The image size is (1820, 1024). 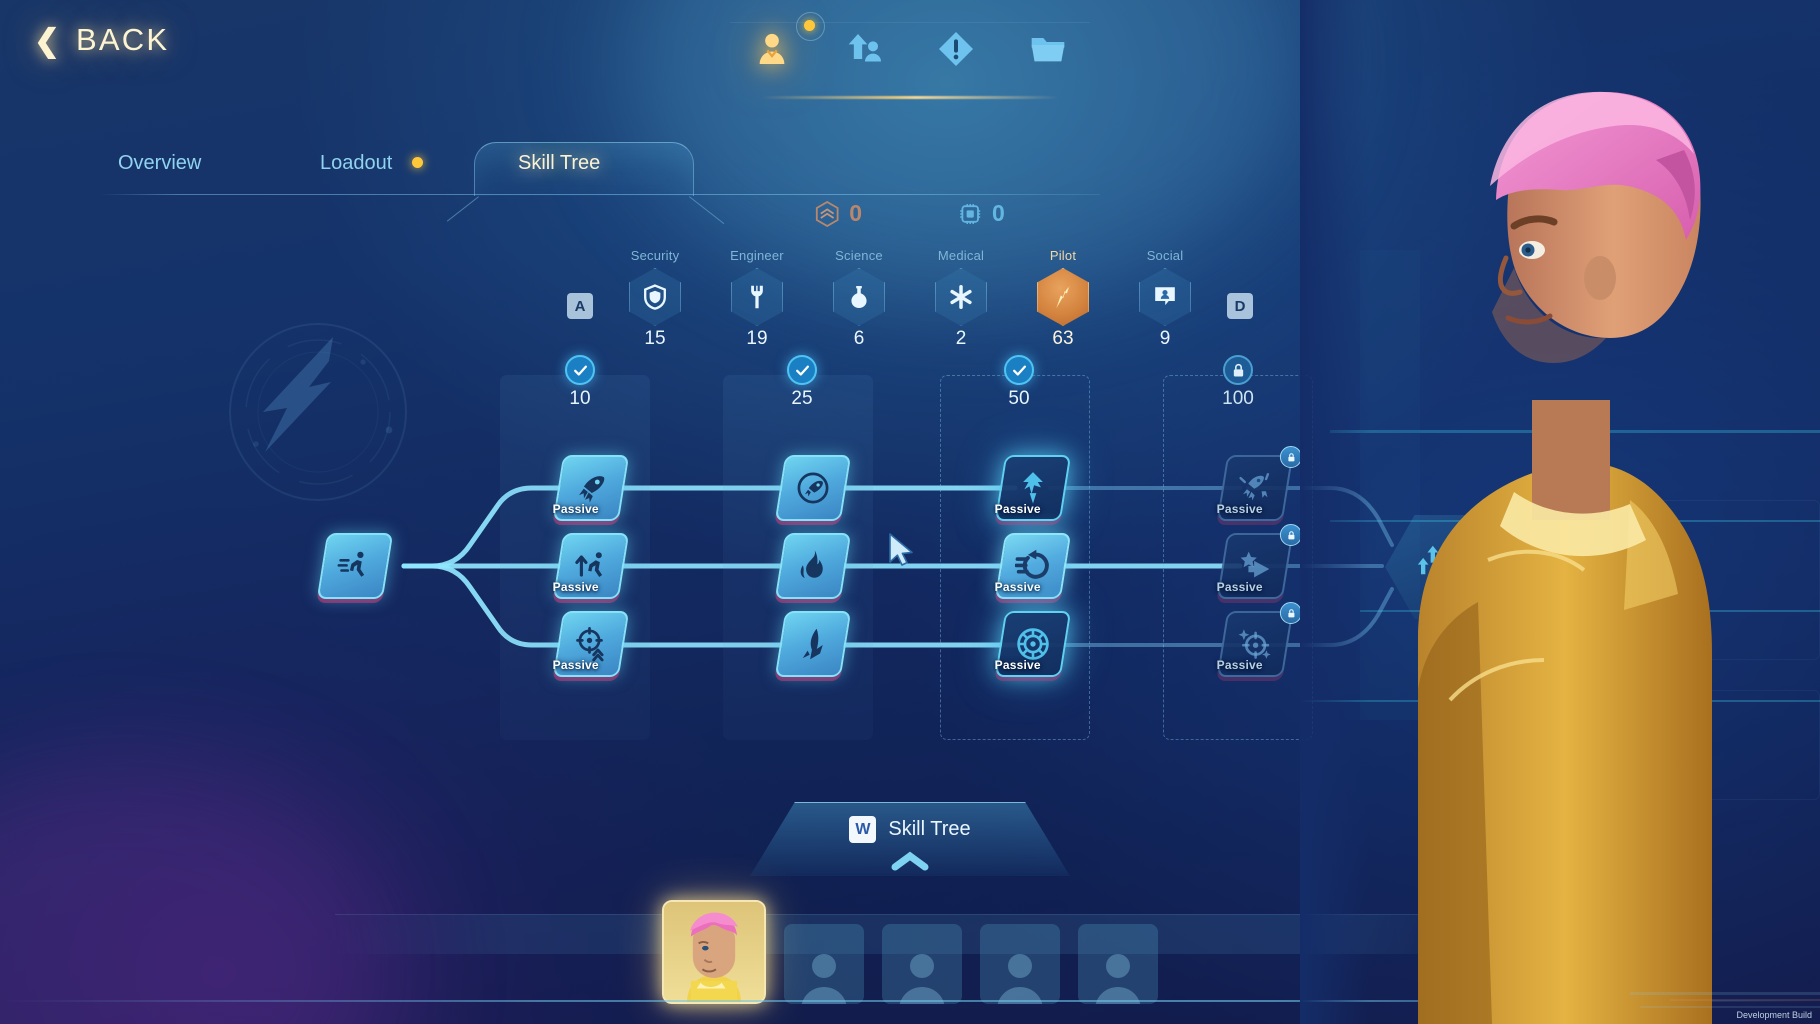 What do you see at coordinates (580, 398) in the screenshot?
I see `tier-threshold: 10` at bounding box center [580, 398].